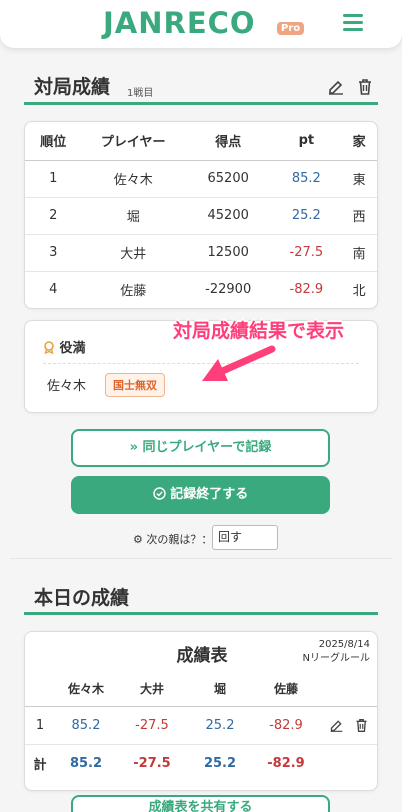 This screenshot has height=812, width=402. I want to click on results-title-underline, so click(201, 103).